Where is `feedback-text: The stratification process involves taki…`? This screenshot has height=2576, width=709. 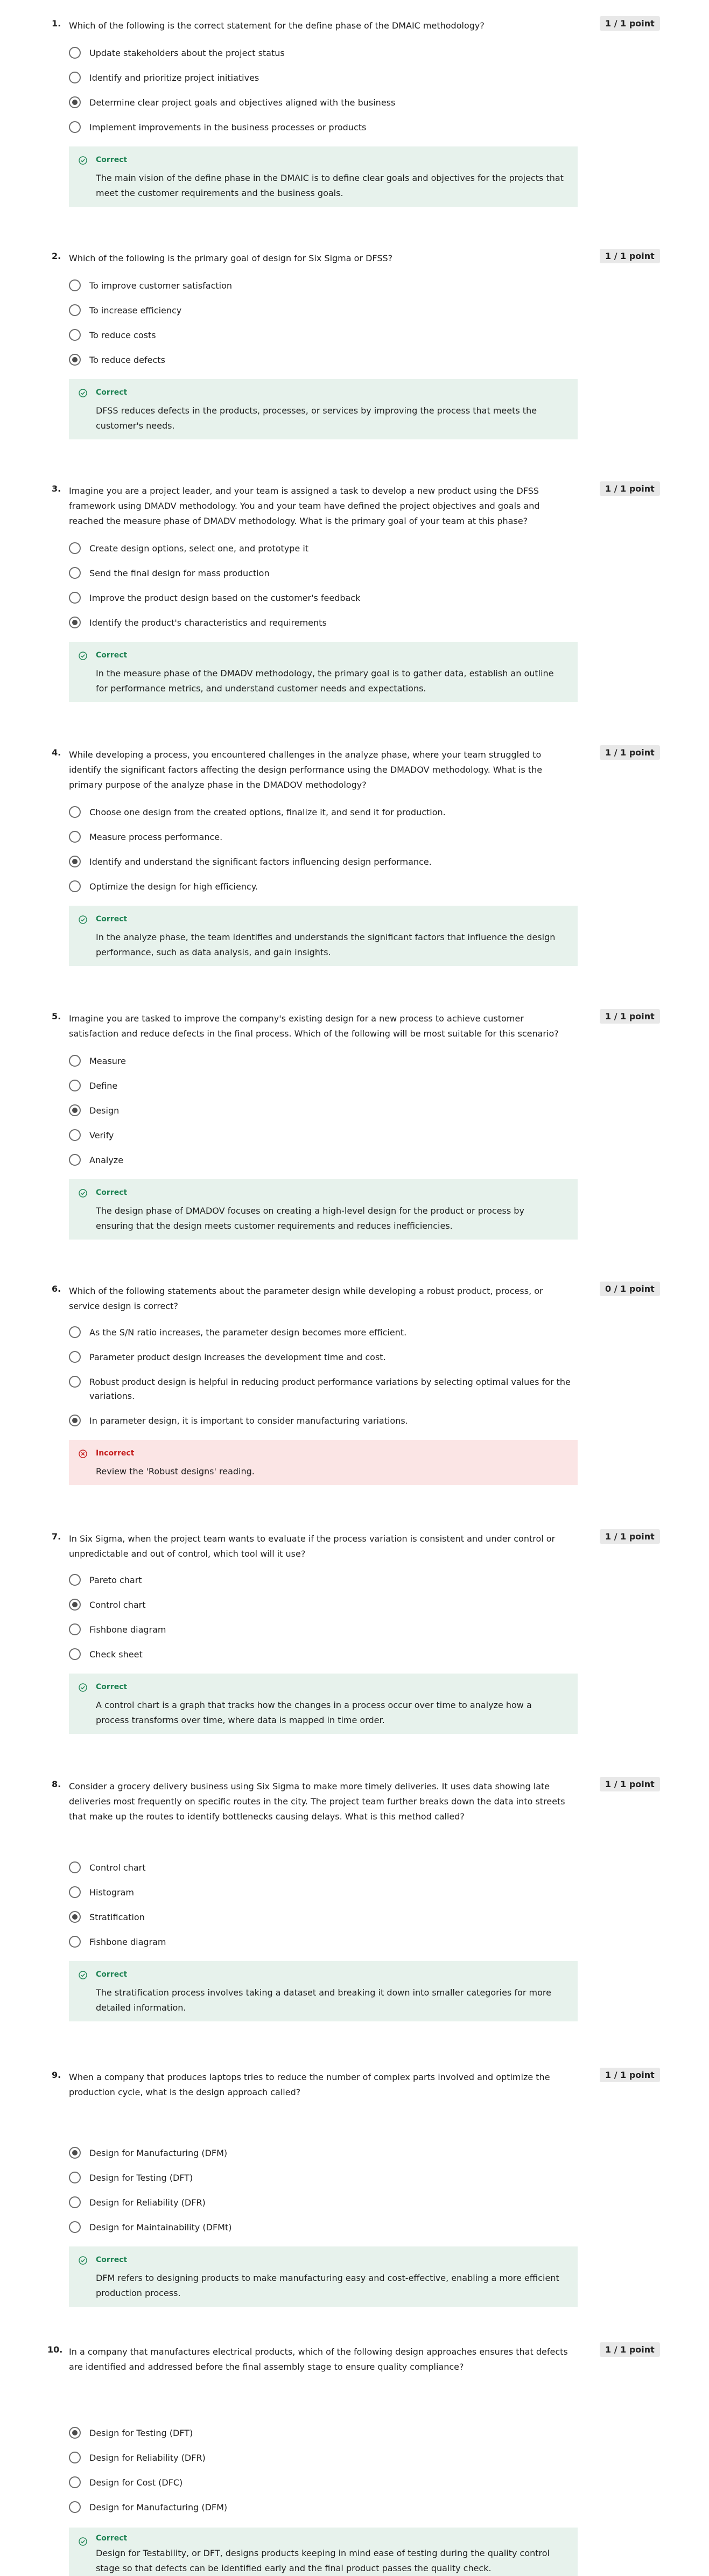
feedback-text: The stratification process involves taki… is located at coordinates (324, 2000).